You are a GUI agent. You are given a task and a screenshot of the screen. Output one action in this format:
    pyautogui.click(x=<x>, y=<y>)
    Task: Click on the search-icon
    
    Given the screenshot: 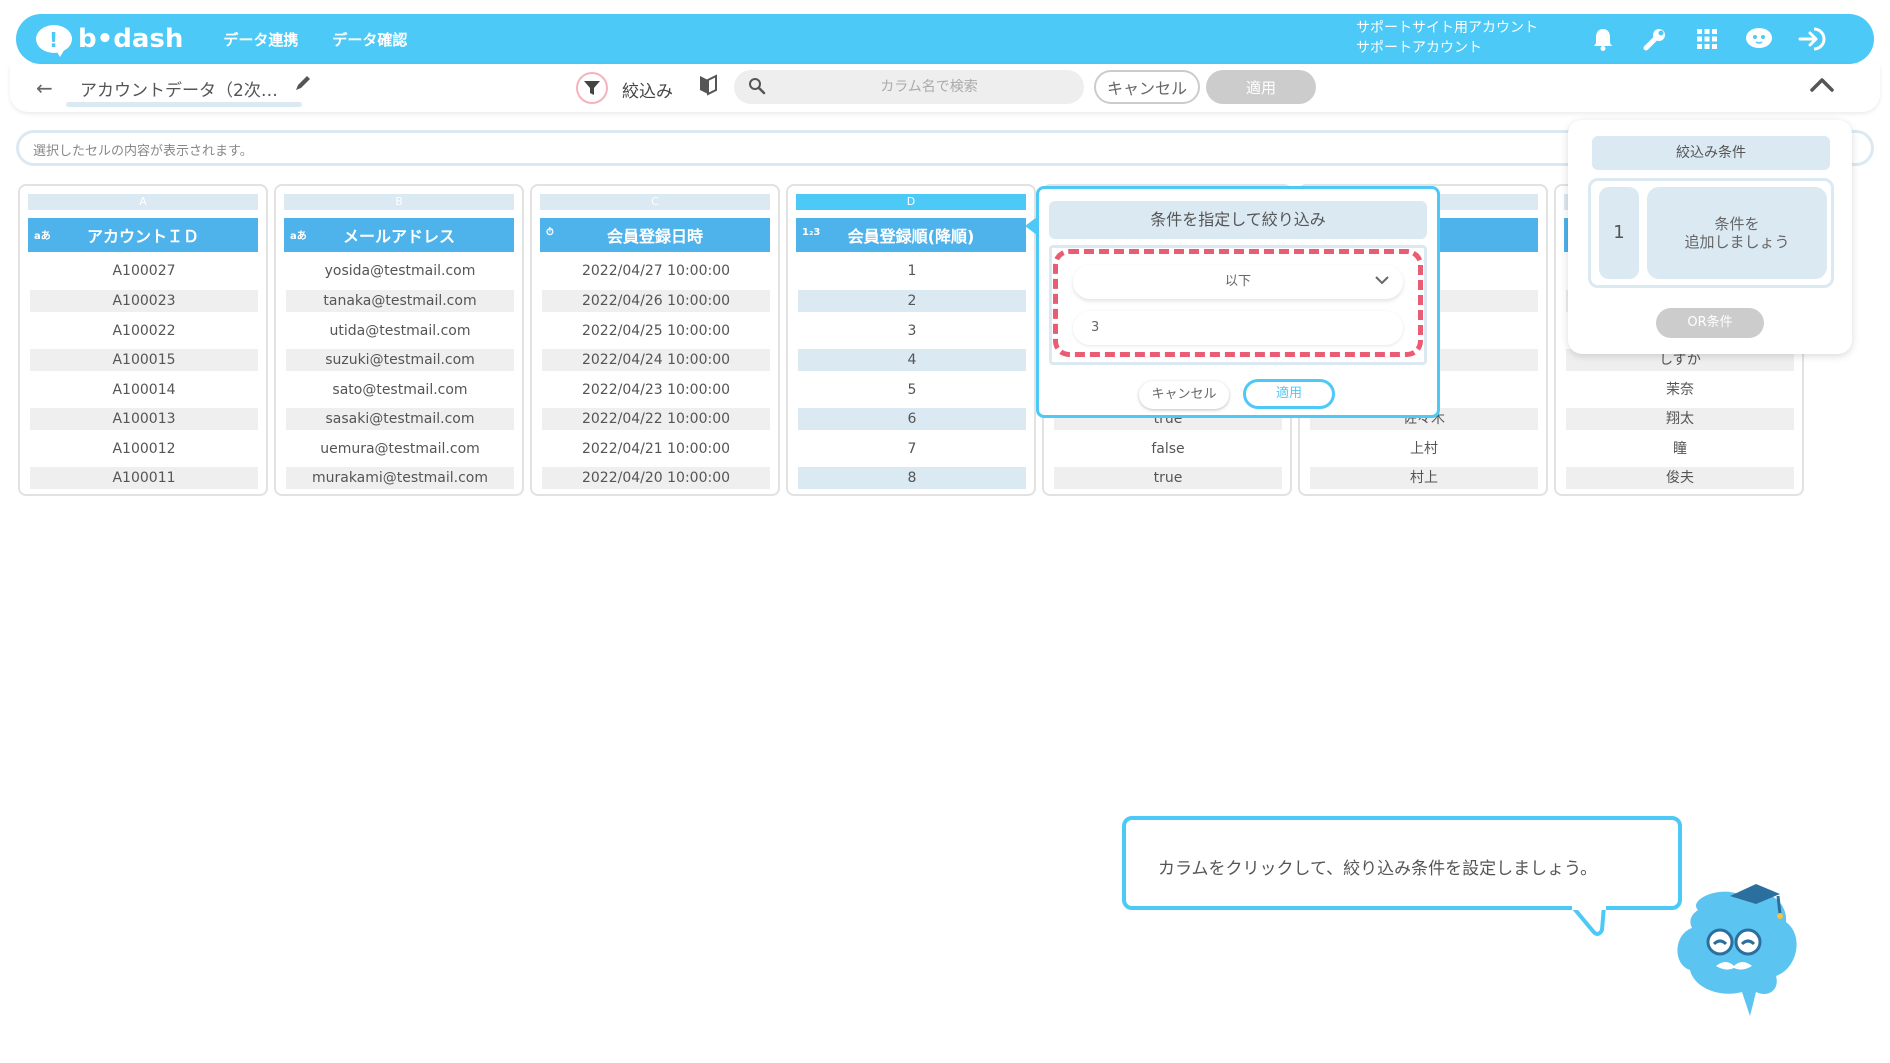 What is the action you would take?
    pyautogui.click(x=757, y=88)
    